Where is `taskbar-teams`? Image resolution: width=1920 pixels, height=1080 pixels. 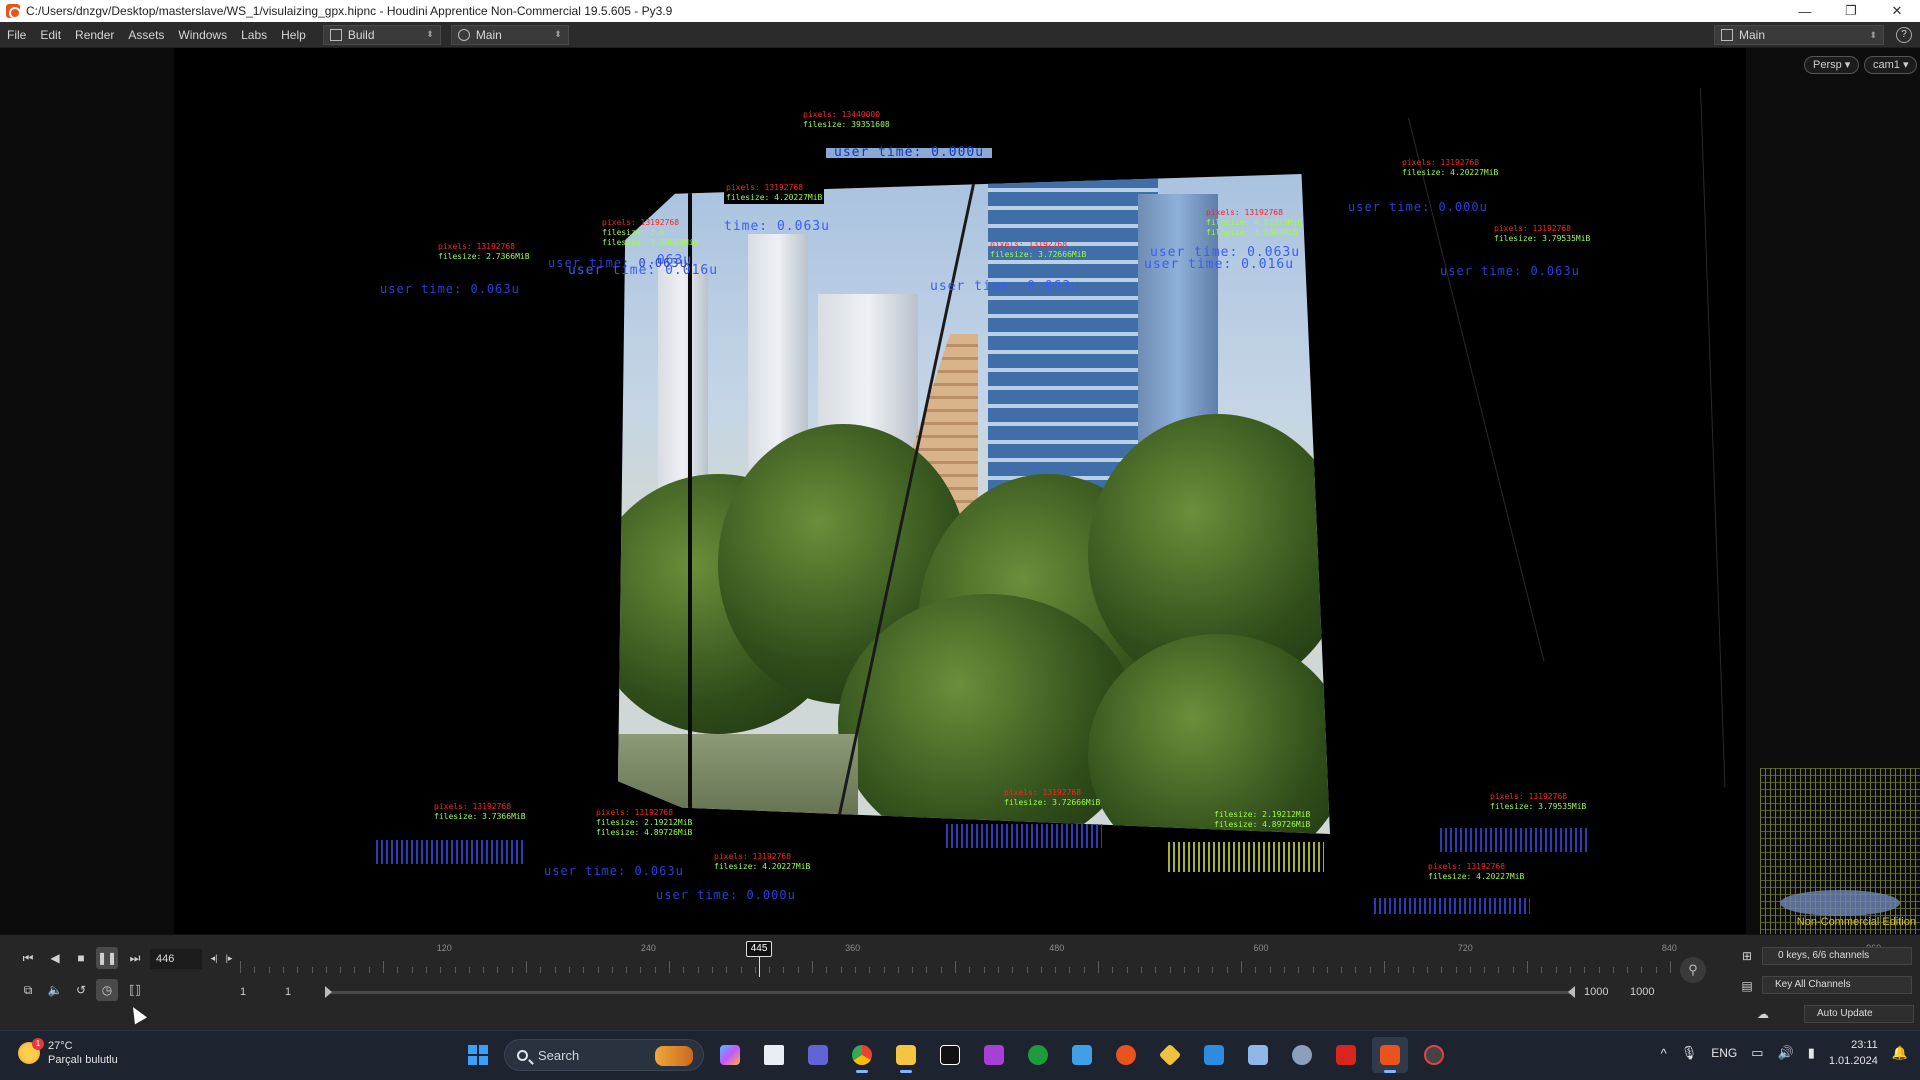
taskbar-teams is located at coordinates (818, 1055).